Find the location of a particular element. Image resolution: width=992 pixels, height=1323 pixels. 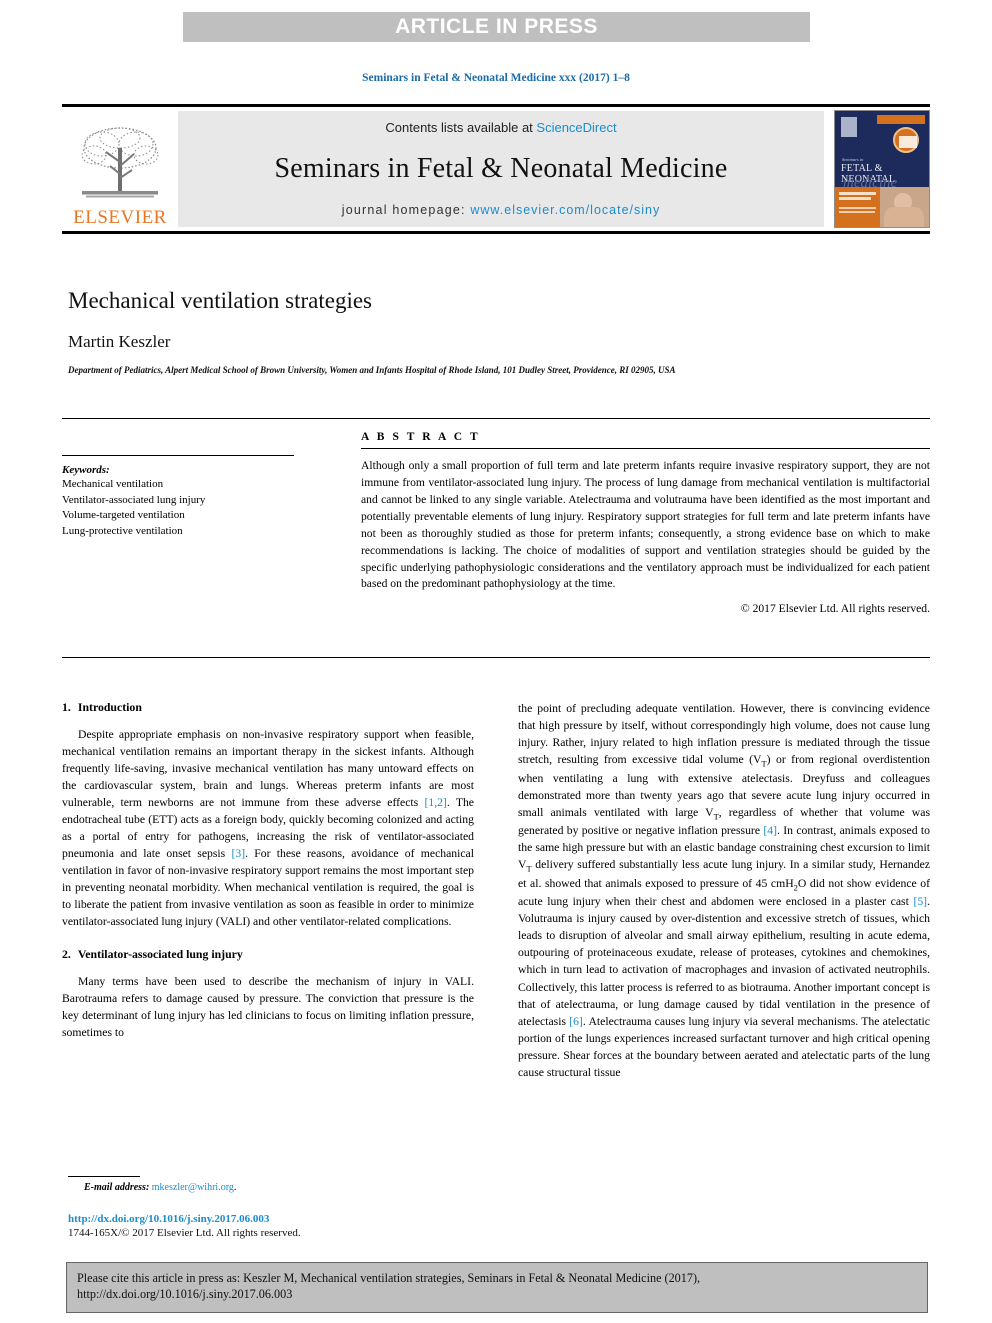

article-in-press-label: ARTICLE IN PRESS is located at coordinates (496, 26).